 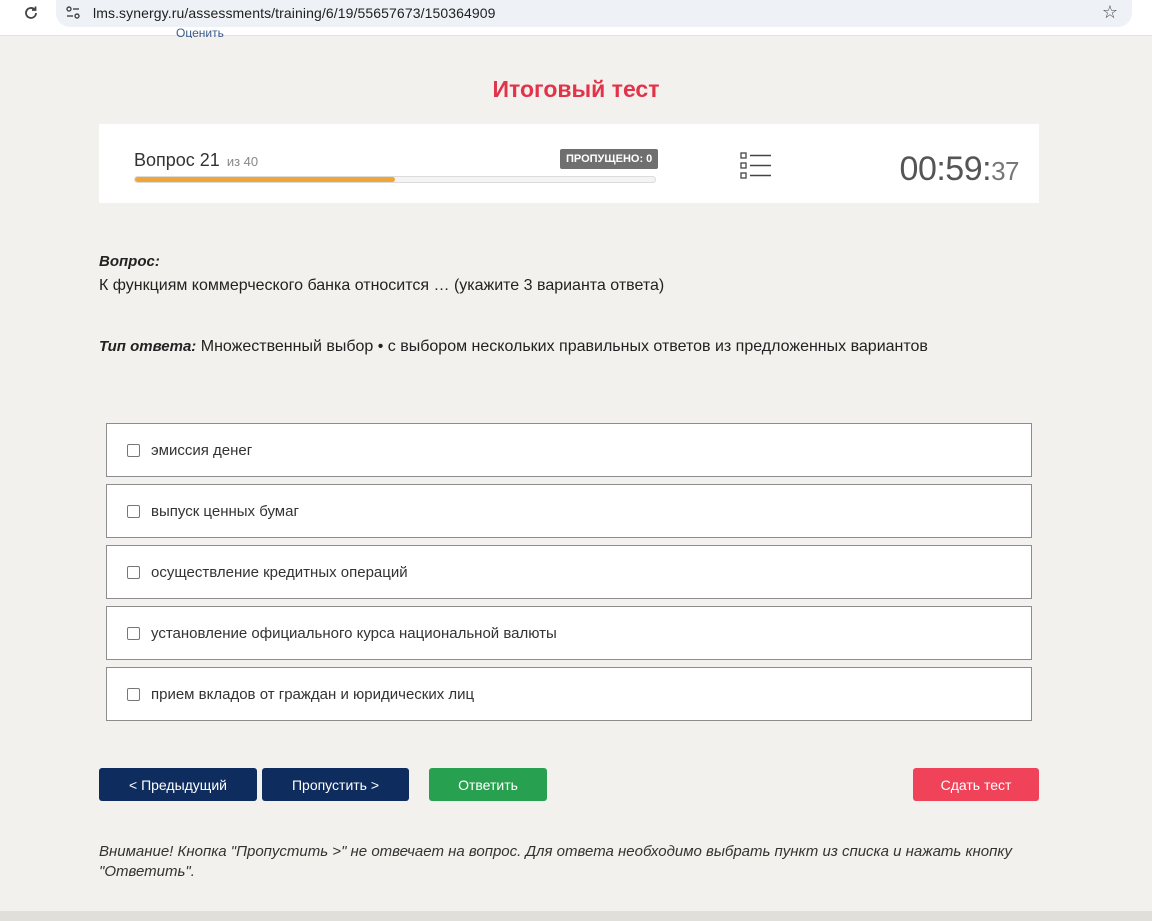 I want to click on progress-bar-fill, so click(x=265, y=179).